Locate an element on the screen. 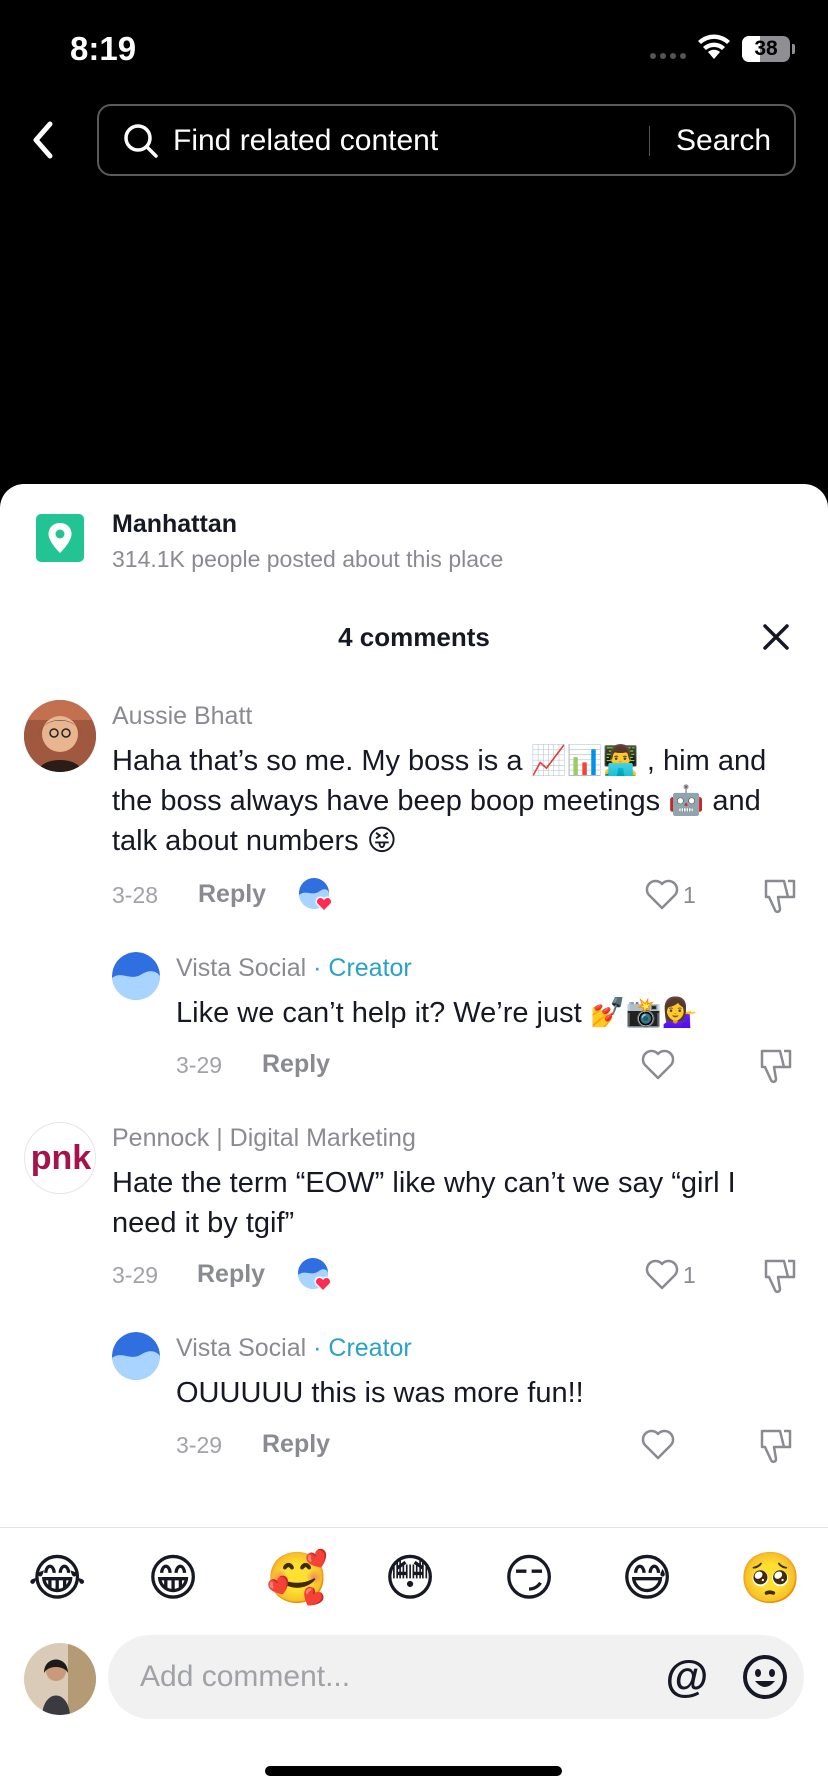  battery-percent: 38 is located at coordinates (766, 48).